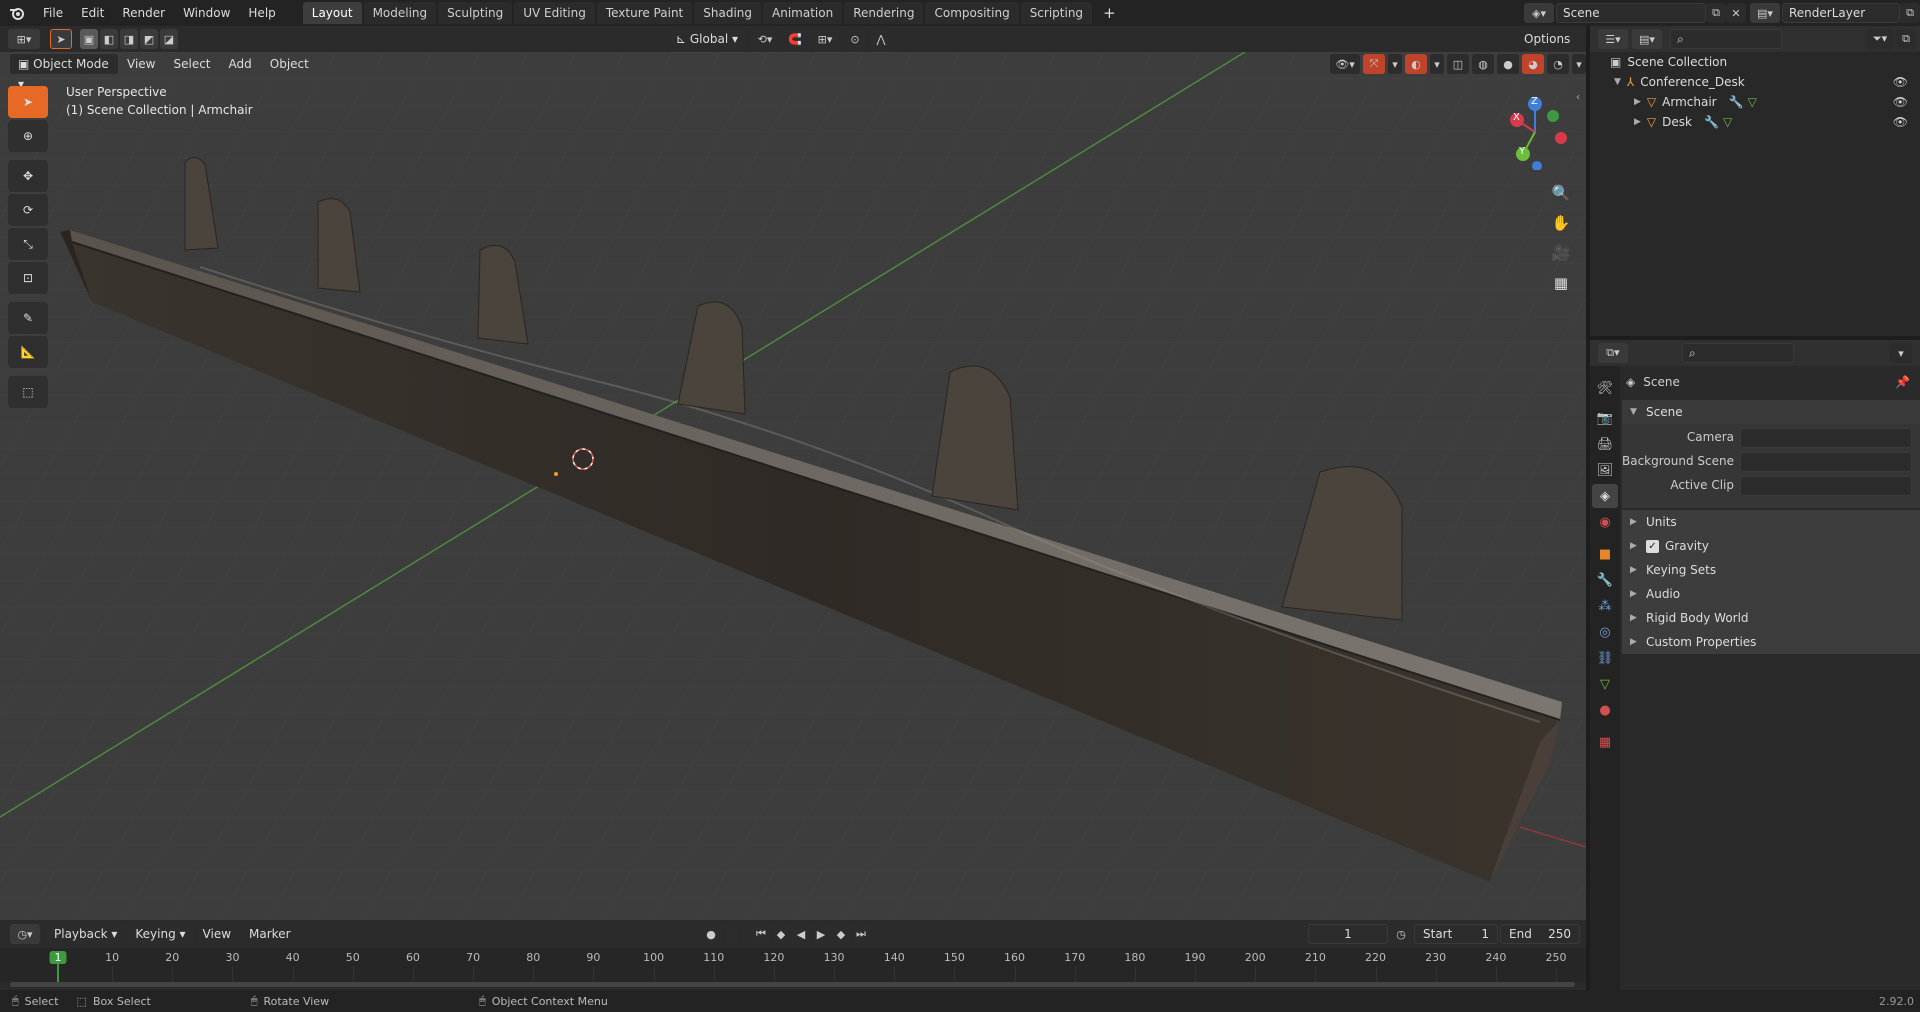 The image size is (1920, 1012). Describe the element at coordinates (1774, 102) in the screenshot. I see `outliner-armchair: ▶ ▽ Armchair 🔧 ▽ 👁` at that location.